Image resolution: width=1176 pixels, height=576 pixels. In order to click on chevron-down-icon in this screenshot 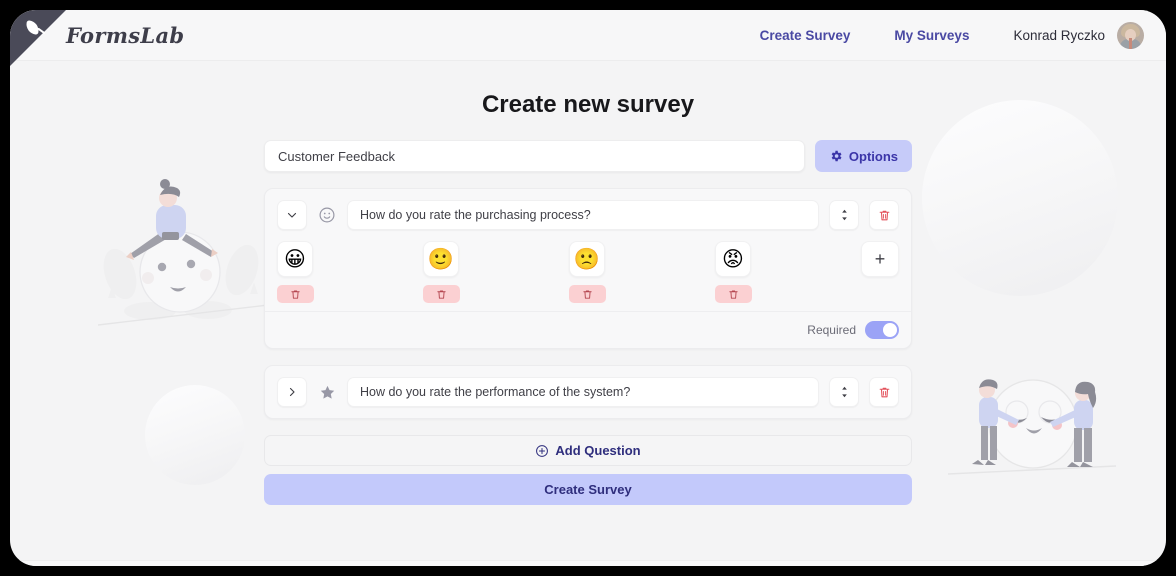, I will do `click(292, 215)`.